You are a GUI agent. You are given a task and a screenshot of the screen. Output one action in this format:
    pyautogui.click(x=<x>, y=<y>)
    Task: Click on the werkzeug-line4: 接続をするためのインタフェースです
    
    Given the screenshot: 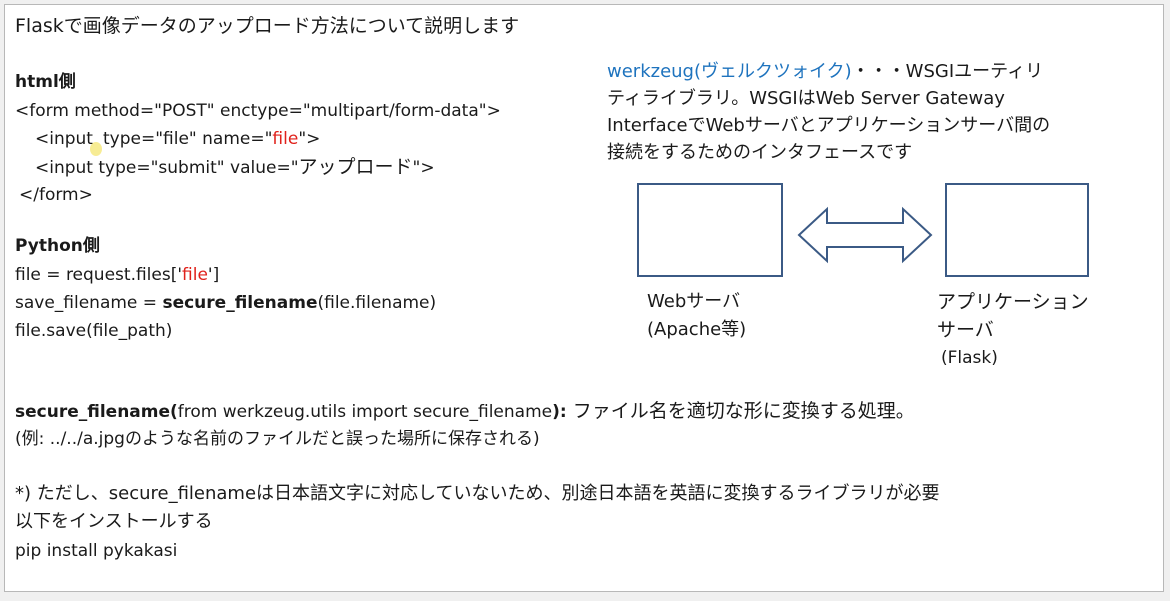 What is the action you would take?
    pyautogui.click(x=760, y=152)
    